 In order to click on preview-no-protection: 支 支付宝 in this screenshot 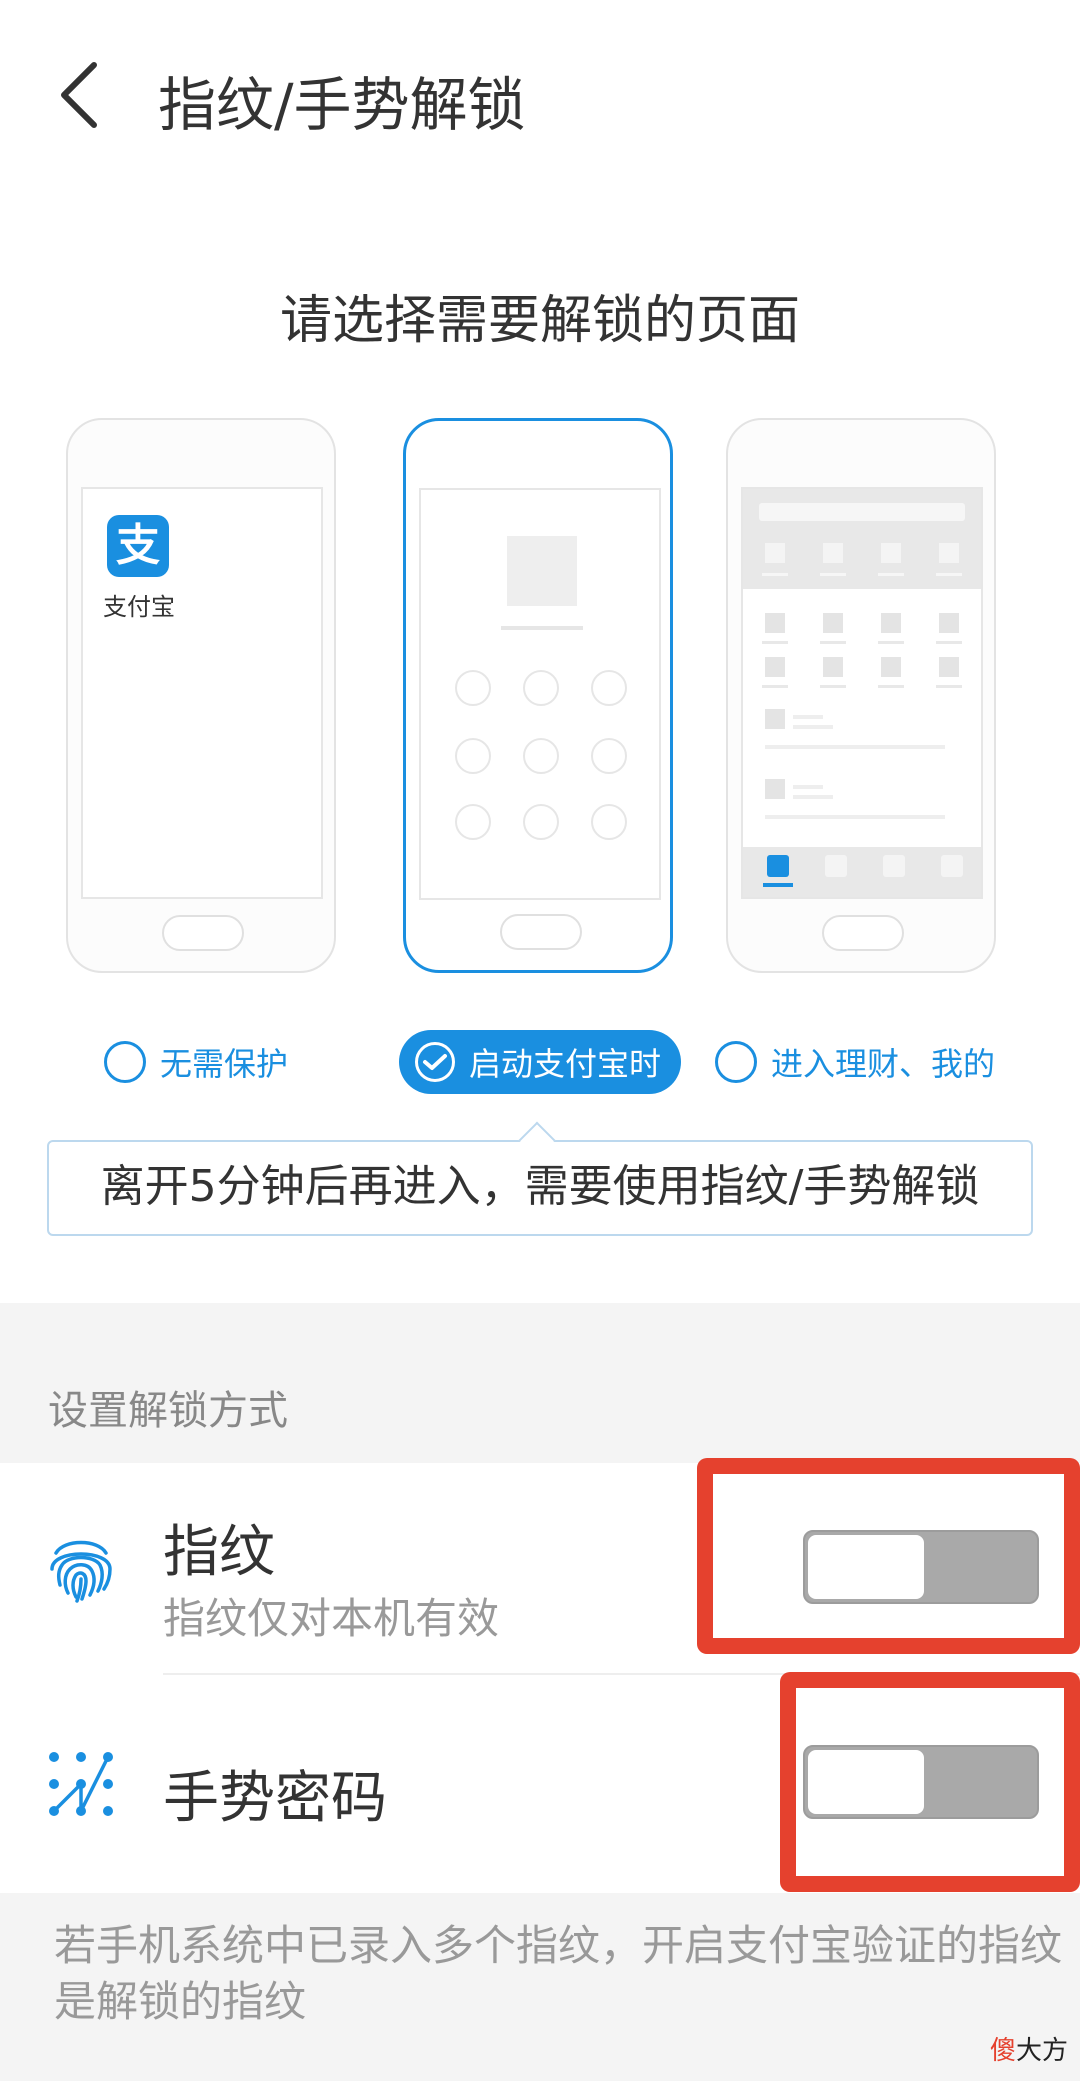, I will do `click(201, 695)`.